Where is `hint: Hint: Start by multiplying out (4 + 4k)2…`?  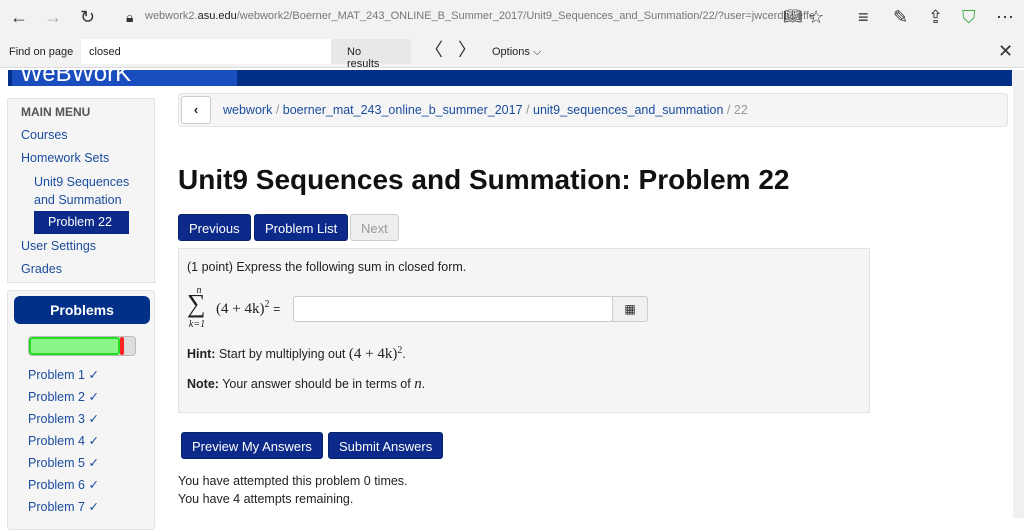
hint: Hint: Start by multiplying out (4 + 4k)2… is located at coordinates (296, 354).